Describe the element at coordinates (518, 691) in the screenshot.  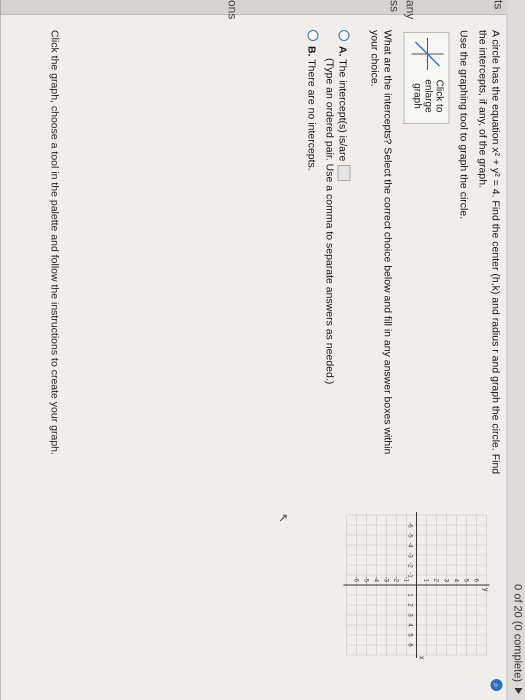
I see `next-arrow-icon` at that location.